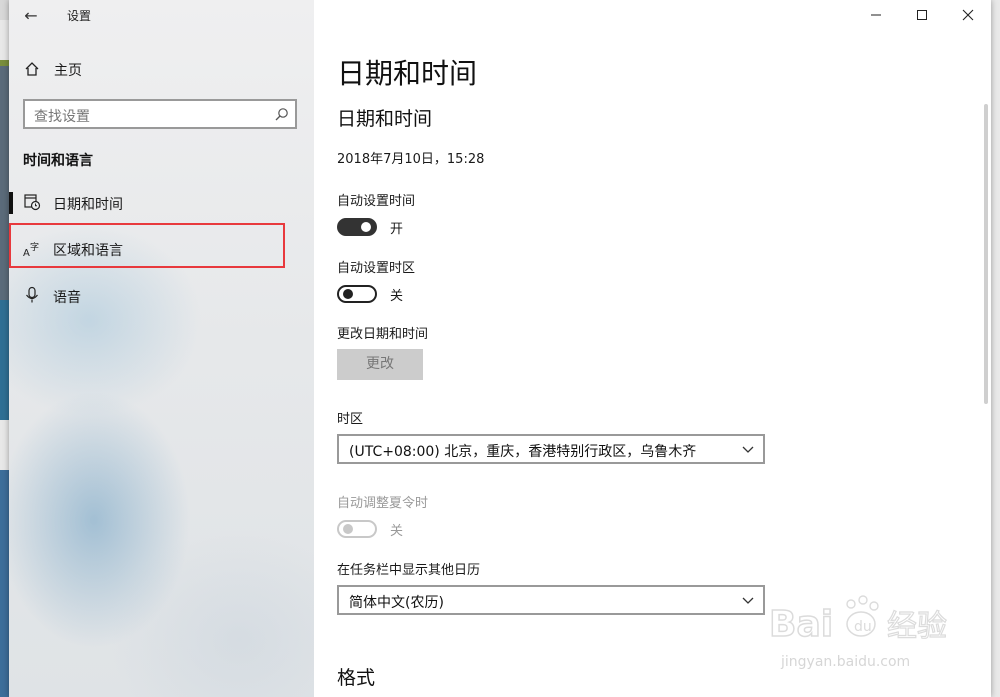 The image size is (1000, 697). I want to click on maximize-icon, so click(922, 15).